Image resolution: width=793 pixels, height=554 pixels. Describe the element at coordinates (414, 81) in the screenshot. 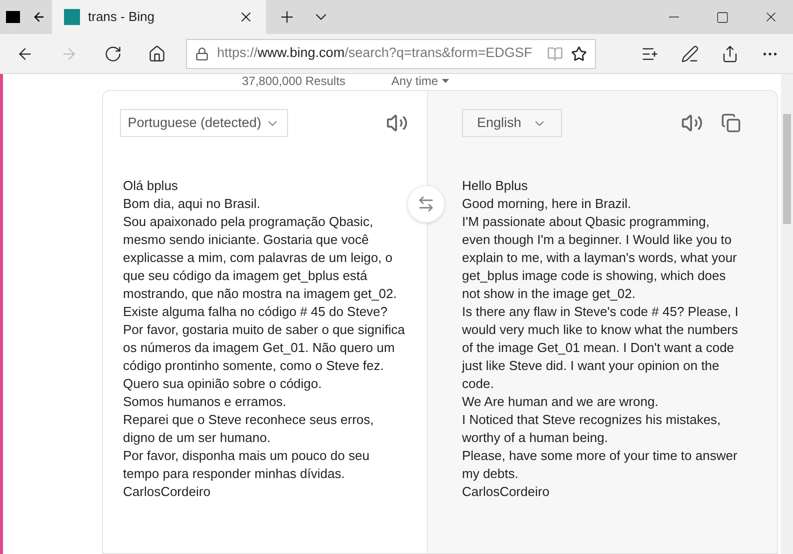

I see `time-filter: Any time` at that location.